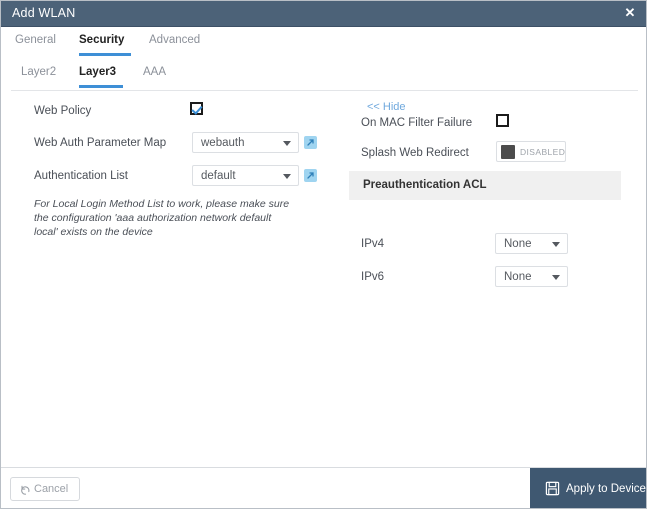 The image size is (647, 509). What do you see at coordinates (223, 143) in the screenshot?
I see `web-auth-parameter-map-value: webauth` at bounding box center [223, 143].